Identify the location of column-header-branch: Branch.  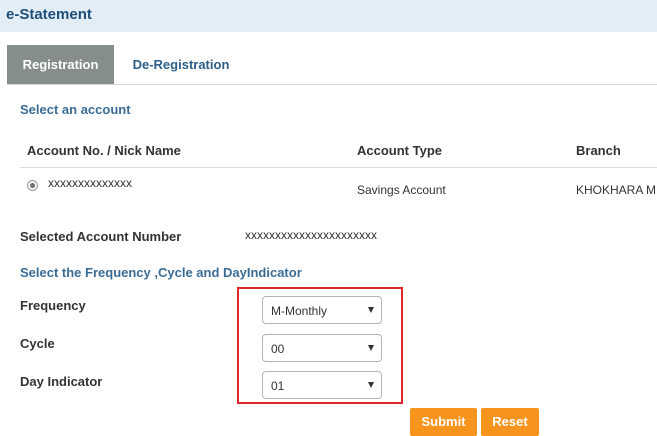
(598, 150).